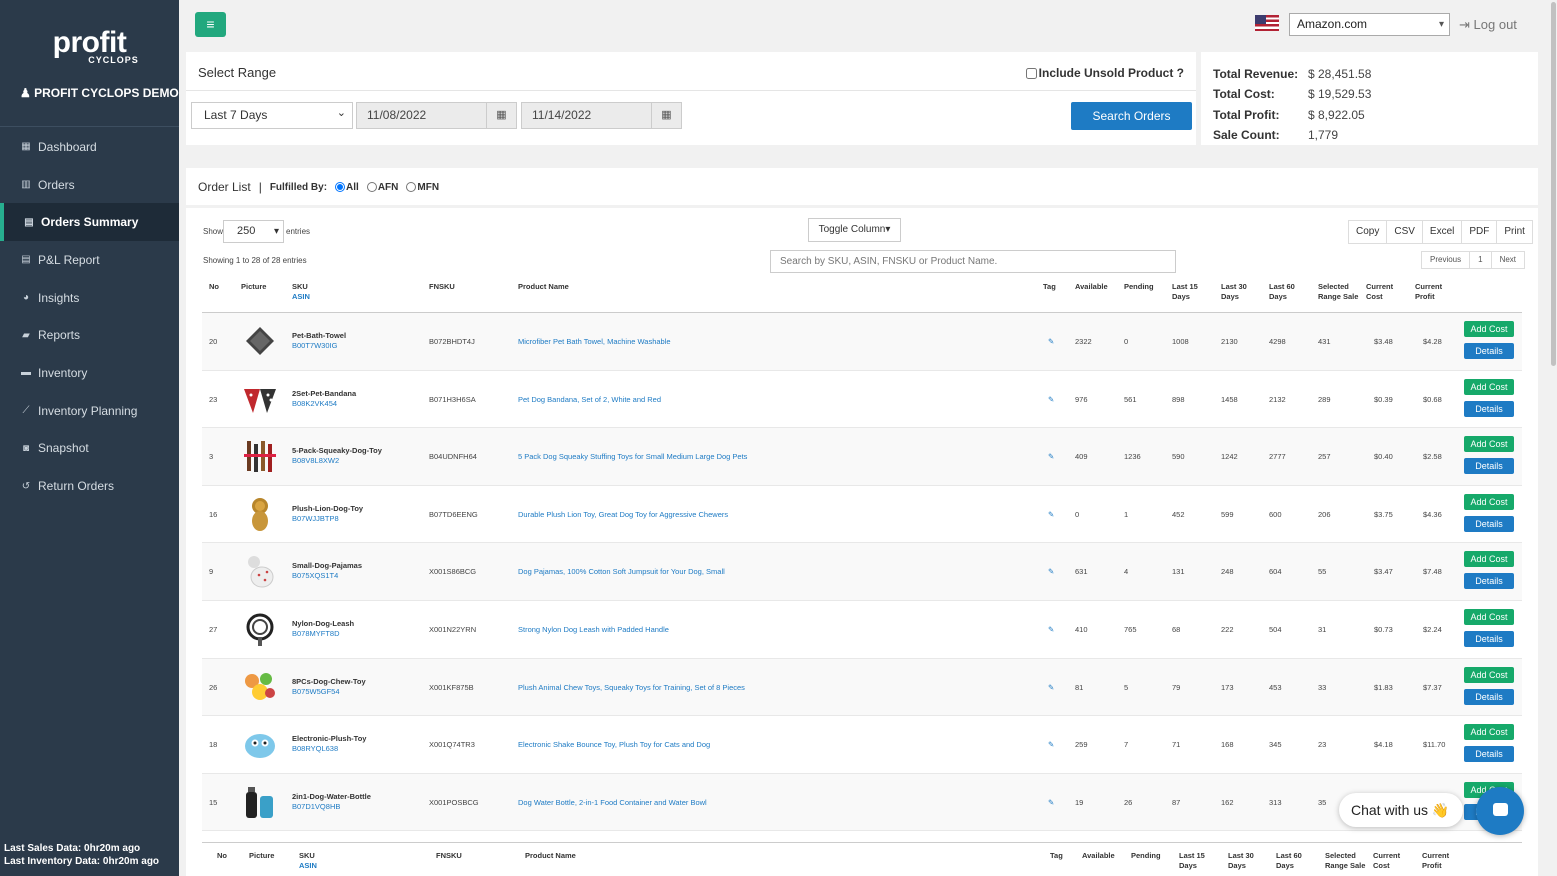 The height and width of the screenshot is (876, 1557). Describe the element at coordinates (1139, 287) in the screenshot. I see `col-pending: Pending` at that location.